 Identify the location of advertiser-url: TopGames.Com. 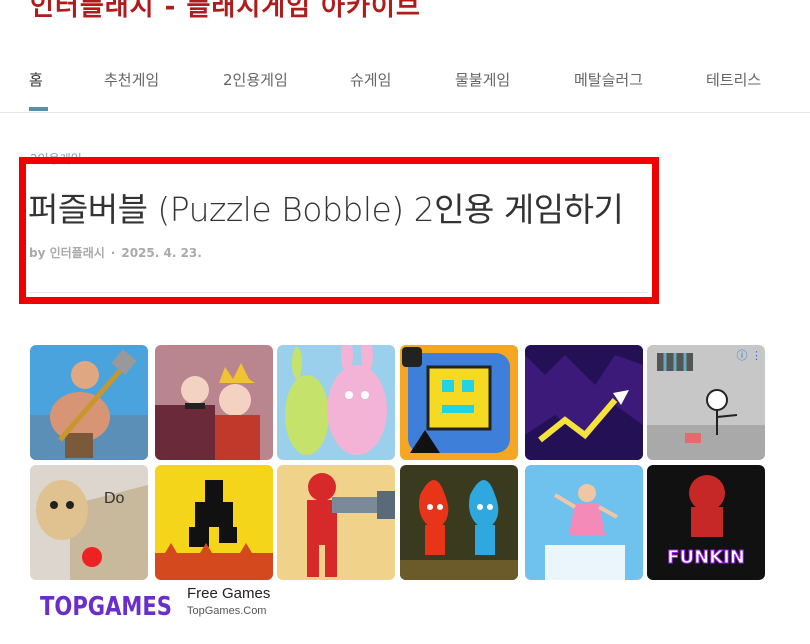
(226, 611).